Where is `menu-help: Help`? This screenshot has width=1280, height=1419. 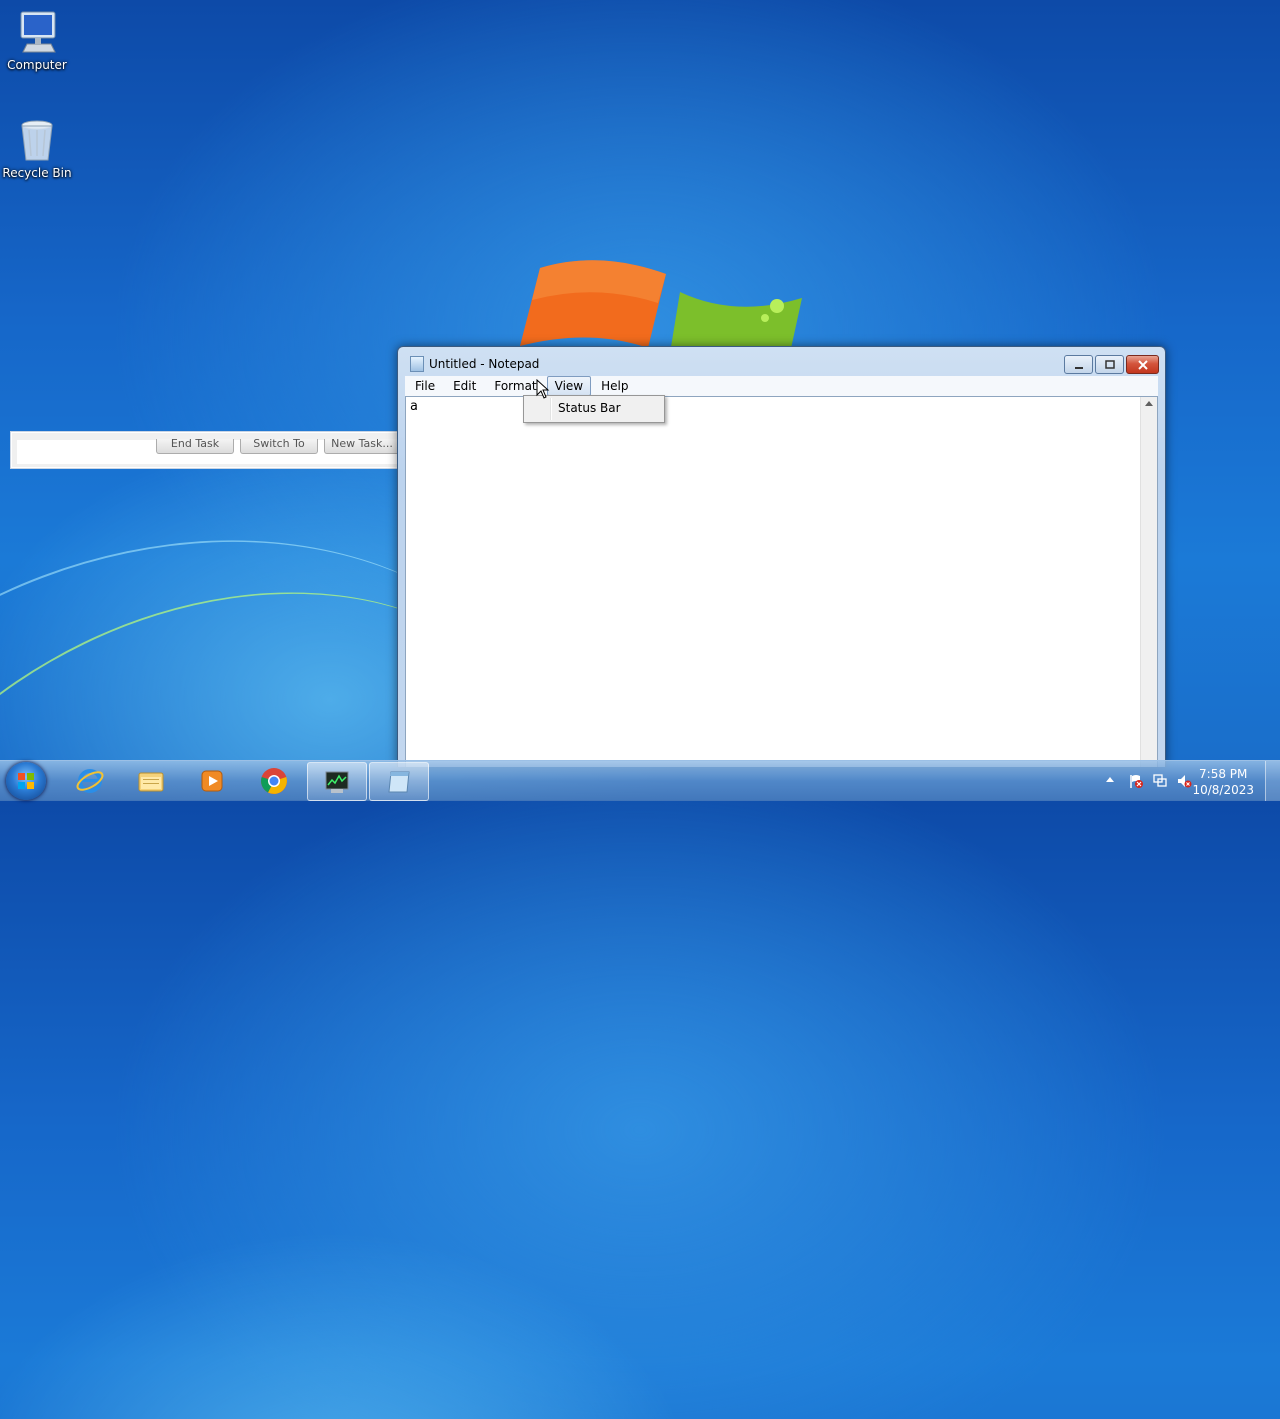
menu-help: Help is located at coordinates (614, 386).